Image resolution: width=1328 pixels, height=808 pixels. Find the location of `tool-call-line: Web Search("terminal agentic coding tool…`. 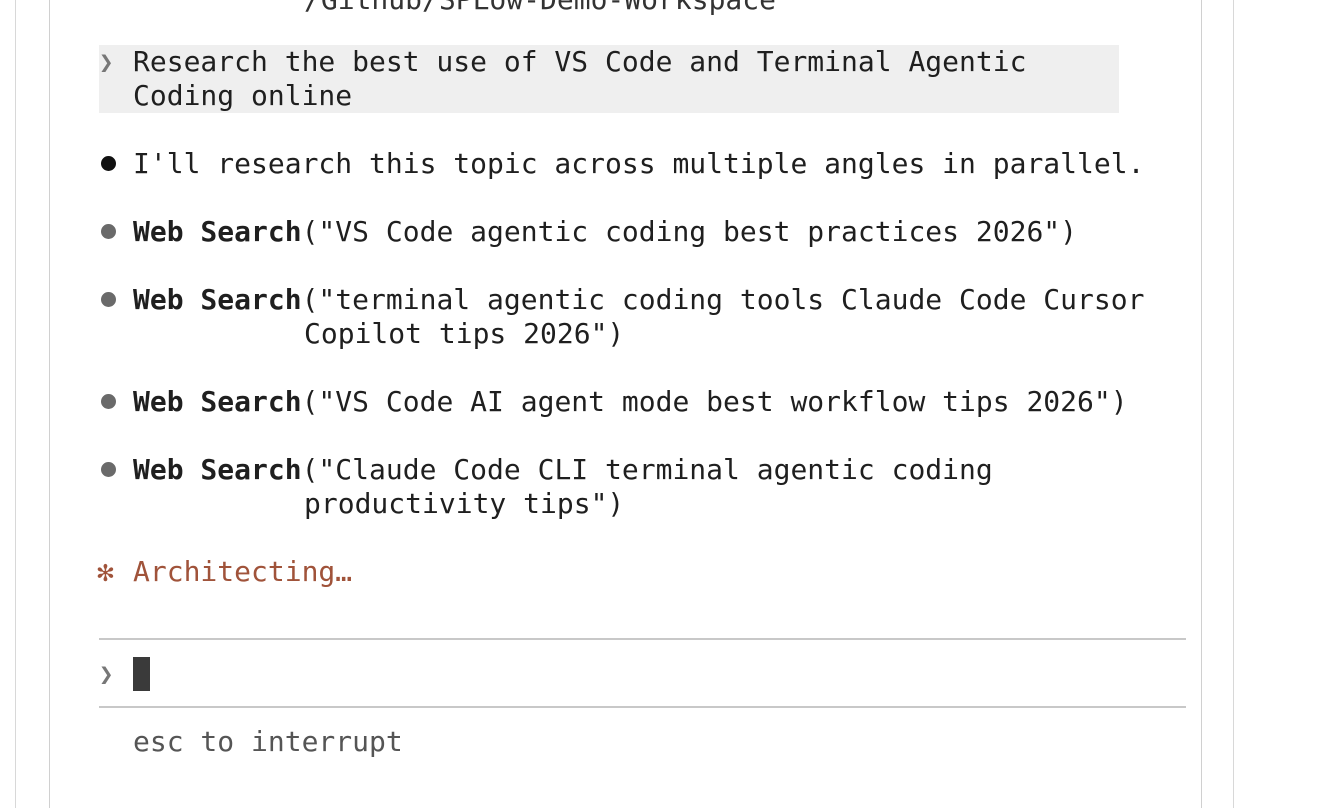

tool-call-line: Web Search("terminal agentic coding tool… is located at coordinates (638, 300).